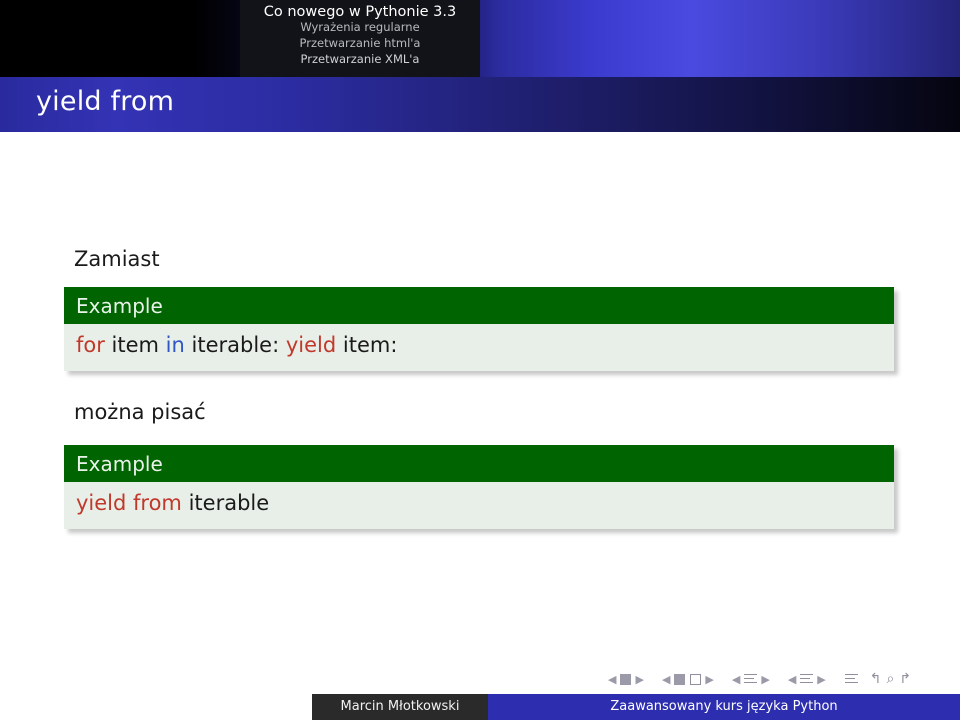  What do you see at coordinates (639, 679) in the screenshot?
I see `nav-last-slide-icon: ▶` at bounding box center [639, 679].